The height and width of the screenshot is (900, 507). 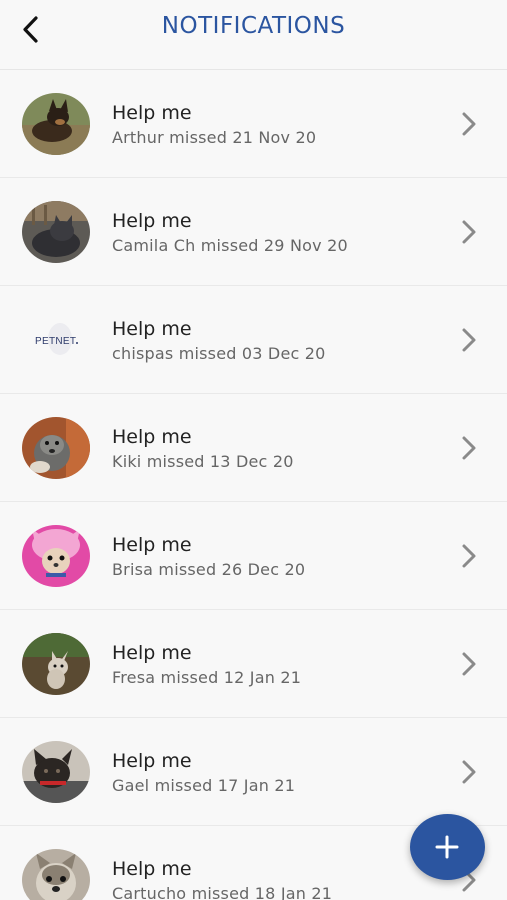 I want to click on notification-row: Help me Gael missed 17 Jan 21, so click(x=253, y=772).